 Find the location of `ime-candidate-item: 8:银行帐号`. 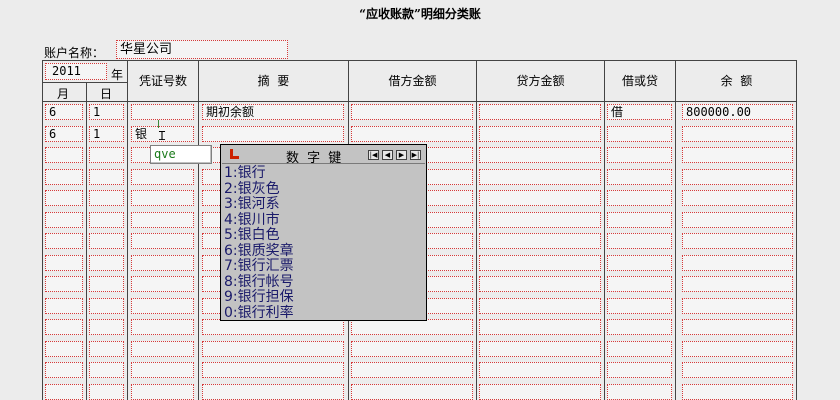

ime-candidate-item: 8:银行帐号 is located at coordinates (324, 282).